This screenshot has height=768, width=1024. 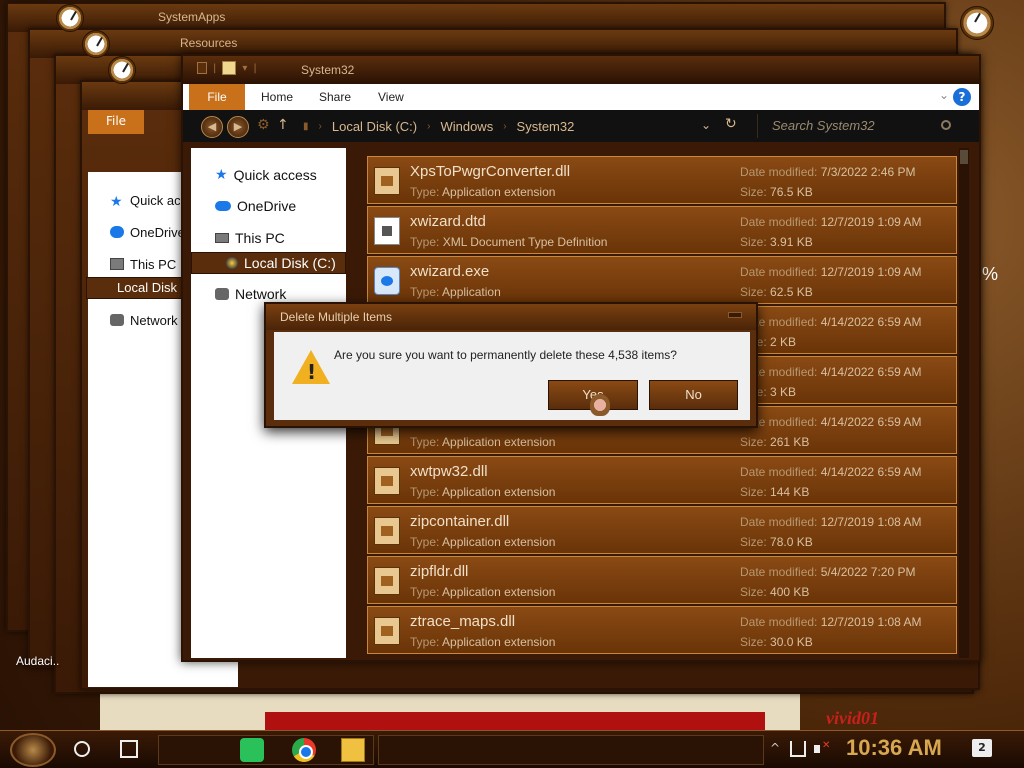 What do you see at coordinates (268, 263) in the screenshot?
I see `sidebar-item-local-disk: Local Disk (C:)` at bounding box center [268, 263].